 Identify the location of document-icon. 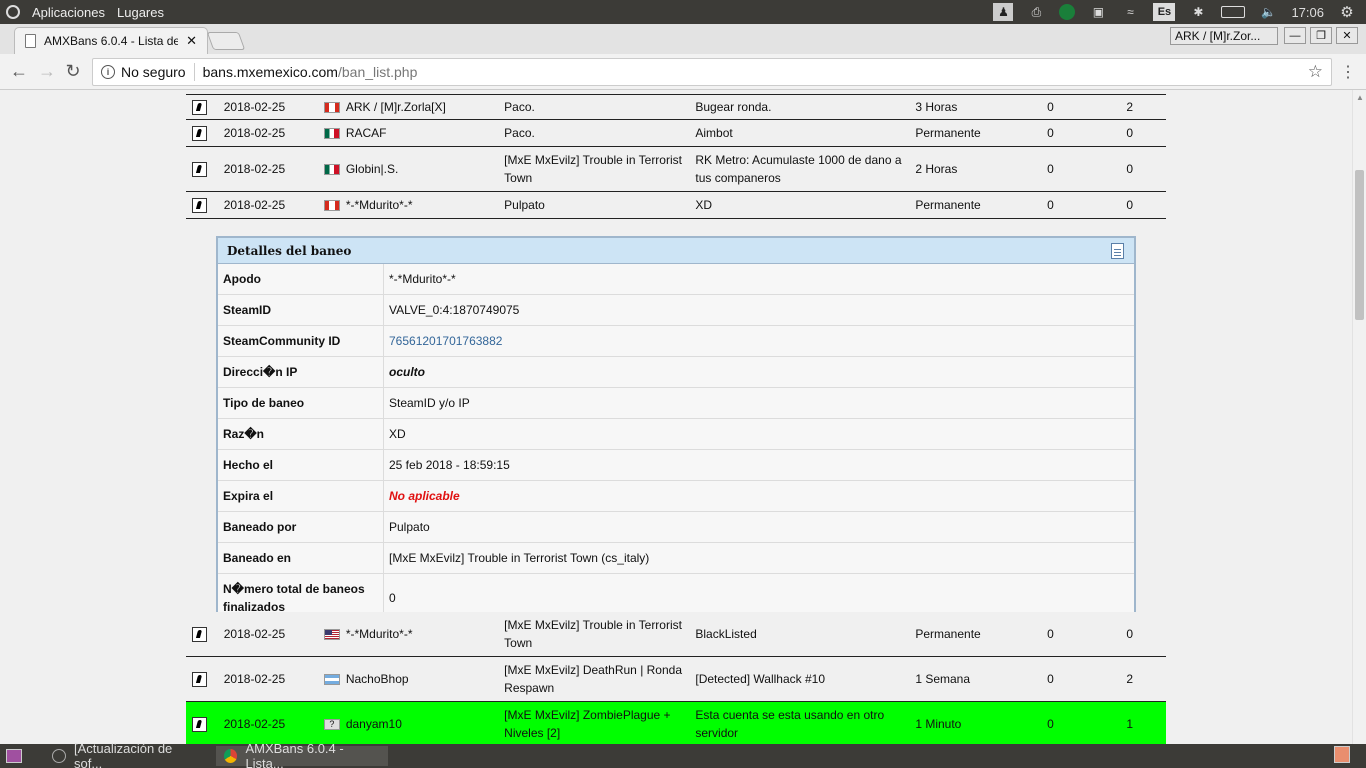
(1117, 251).